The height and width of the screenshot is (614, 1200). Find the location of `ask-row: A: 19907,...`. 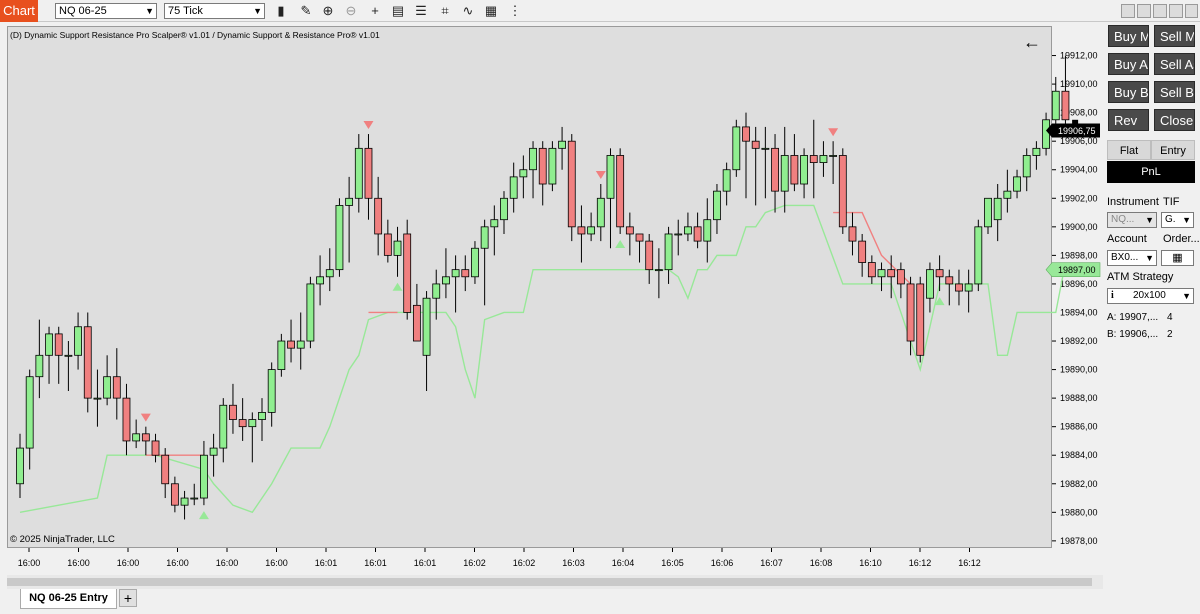

ask-row: A: 19907,... is located at coordinates (1132, 317).